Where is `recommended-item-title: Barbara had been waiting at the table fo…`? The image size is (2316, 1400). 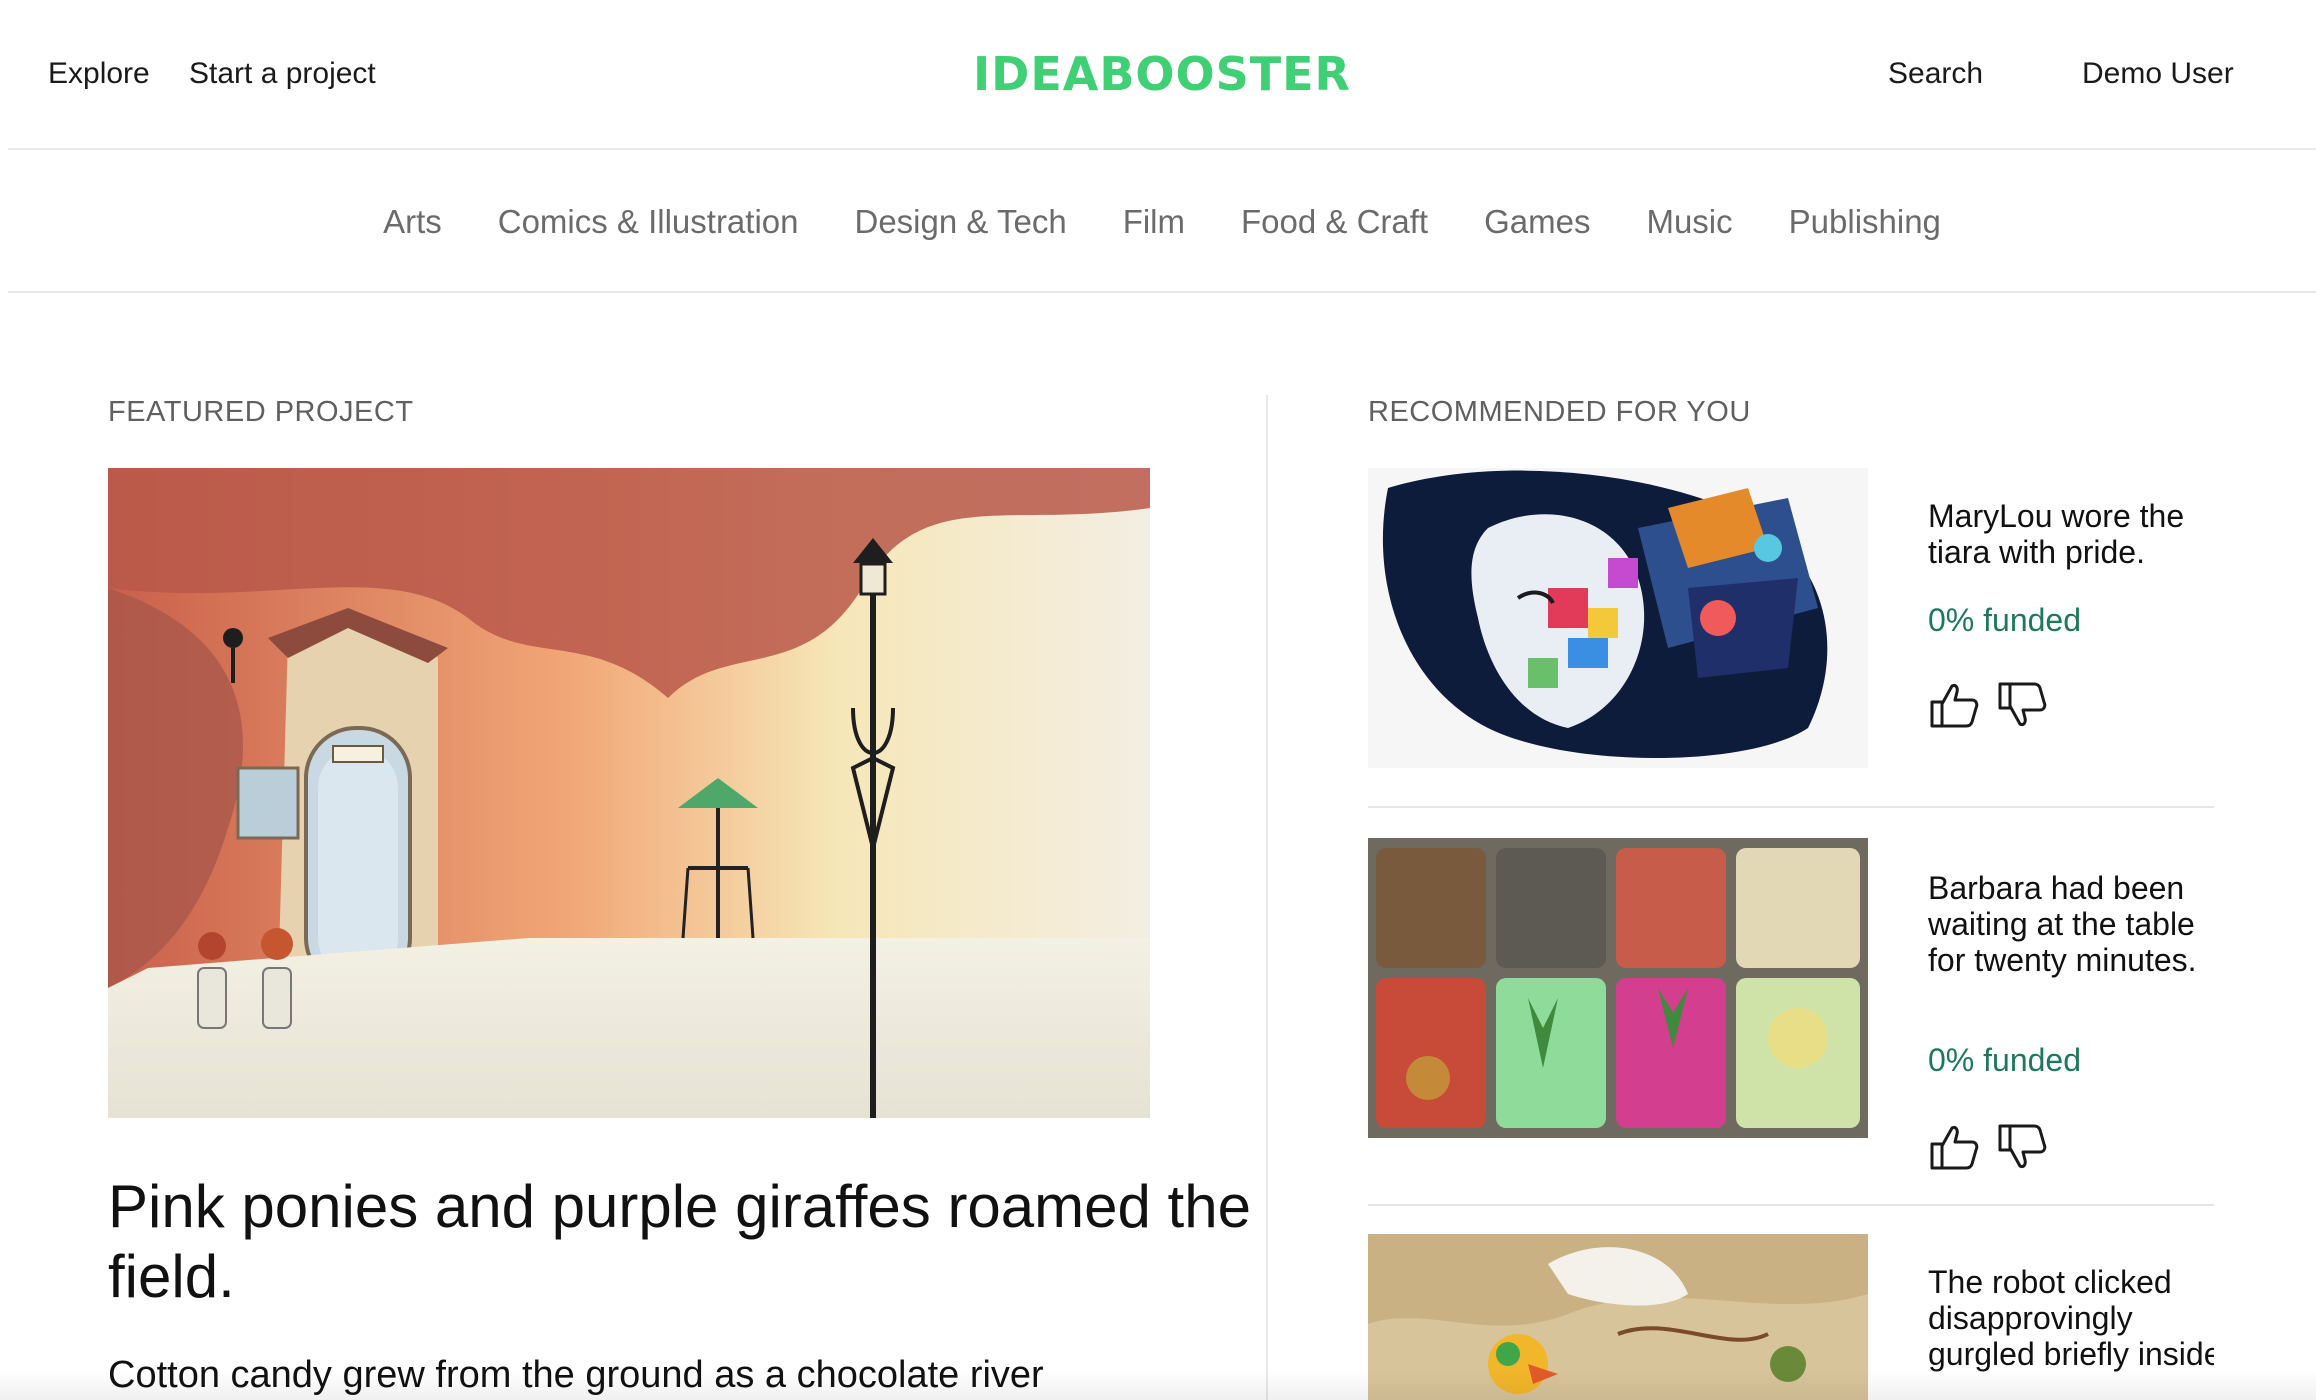 recommended-item-title: Barbara had been waiting at the table fo… is located at coordinates (2078, 924).